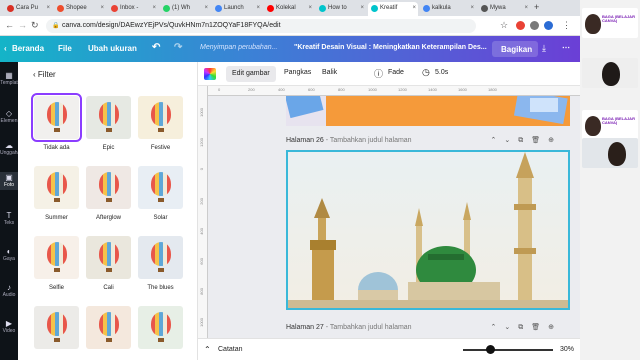 Image resolution: width=640 pixels, height=360 pixels. I want to click on redo-icon: ↷, so click(178, 47).